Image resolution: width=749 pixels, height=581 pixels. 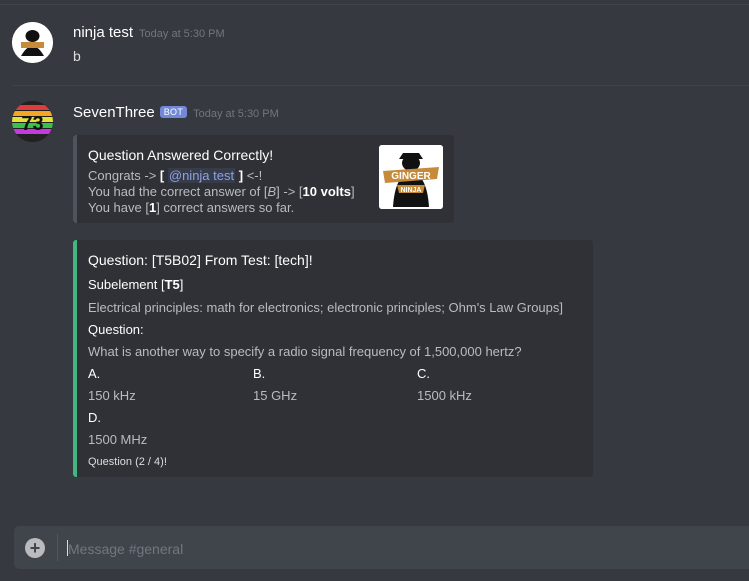 I want to click on option-a-label: A., so click(x=94, y=373).